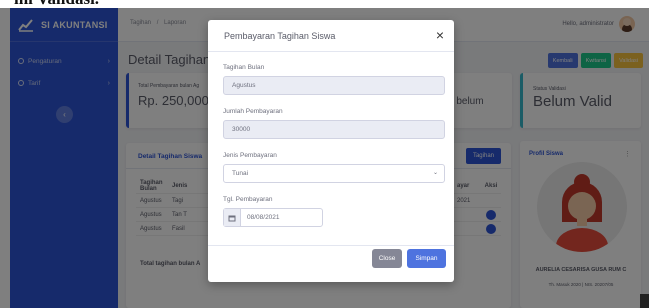 Image resolution: width=649 pixels, height=308 pixels. I want to click on save-button: Simpan, so click(426, 258).